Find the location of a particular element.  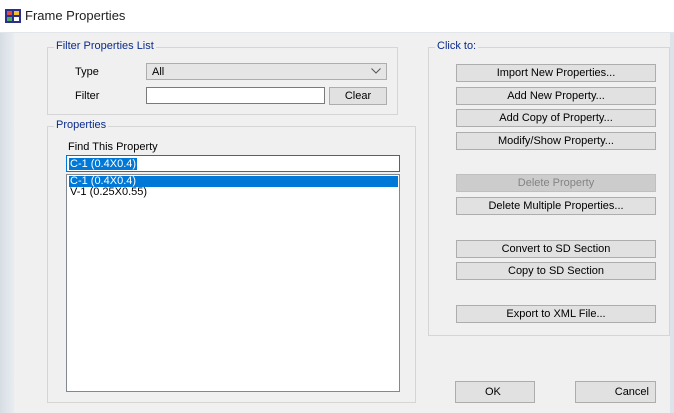

properties-group-legend: Properties is located at coordinates (81, 125).